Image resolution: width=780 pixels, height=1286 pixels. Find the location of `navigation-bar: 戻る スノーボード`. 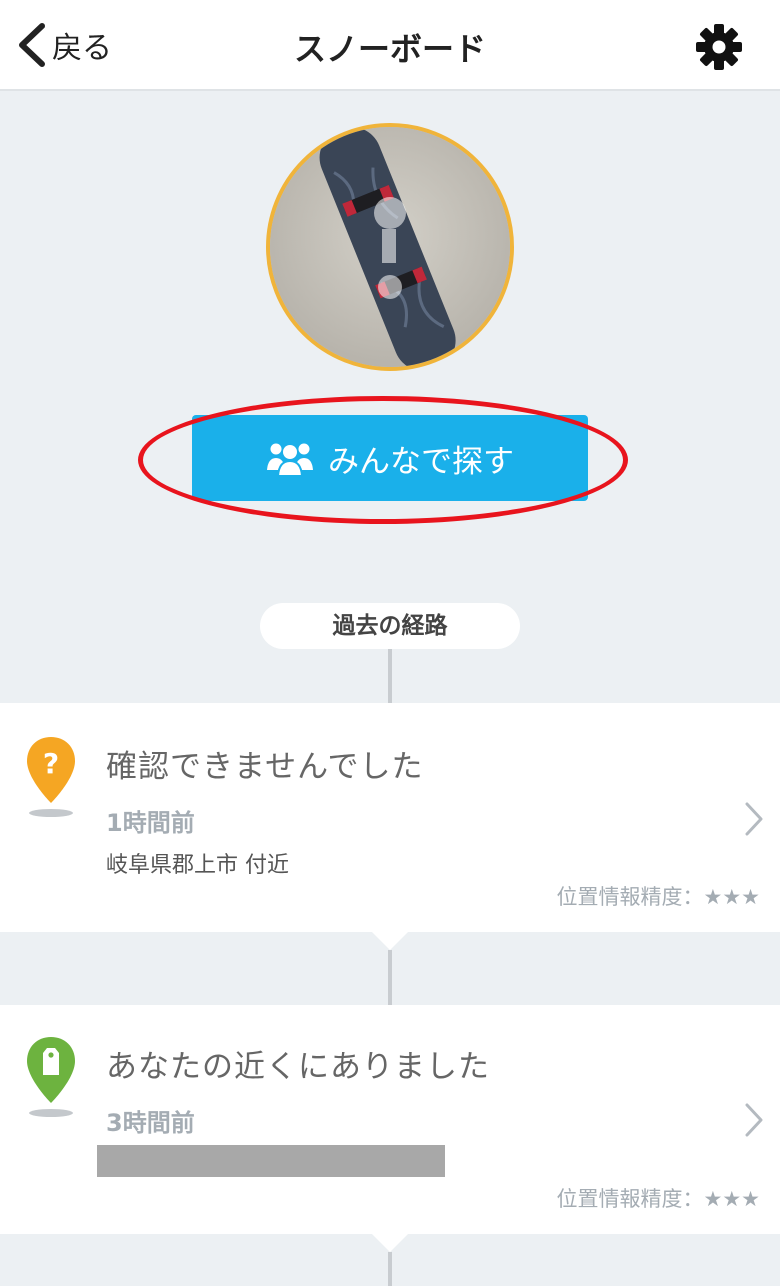

navigation-bar: 戻る スノーボード is located at coordinates (390, 45).